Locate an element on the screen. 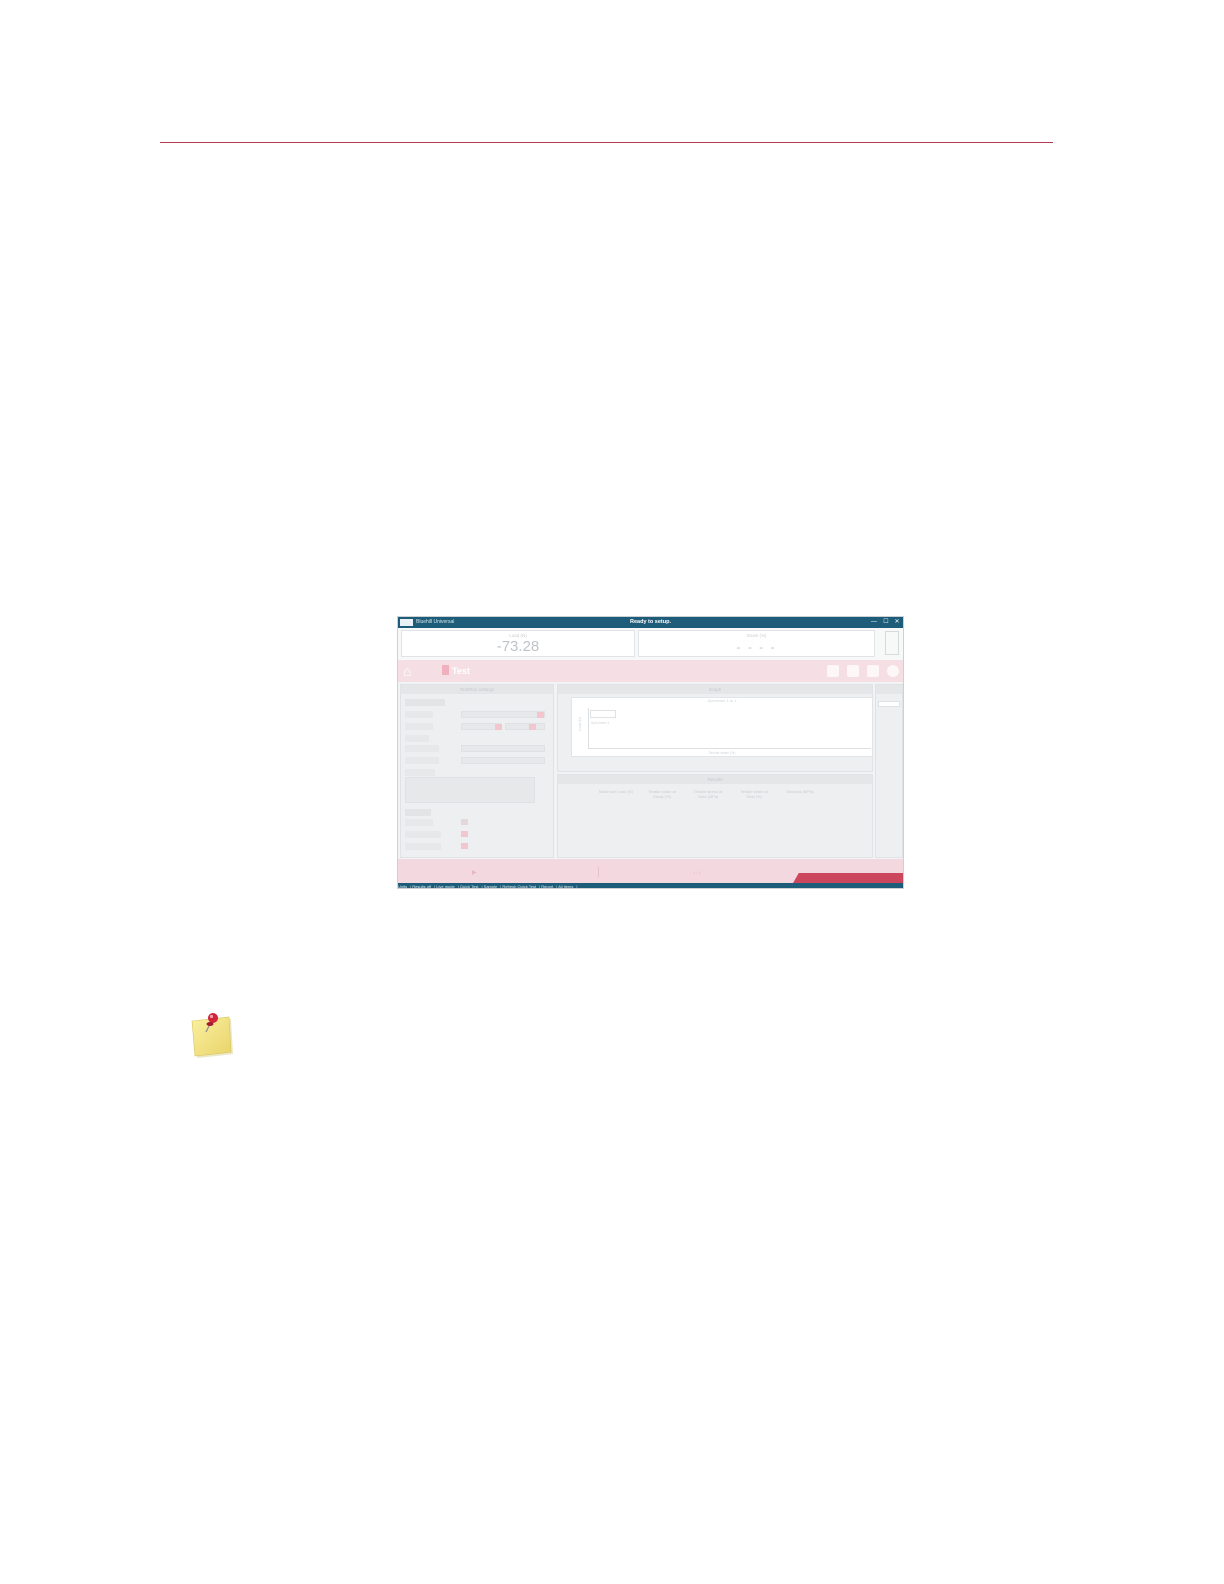 The image size is (1224, 1584). tab-test-label: Test is located at coordinates (461, 671).